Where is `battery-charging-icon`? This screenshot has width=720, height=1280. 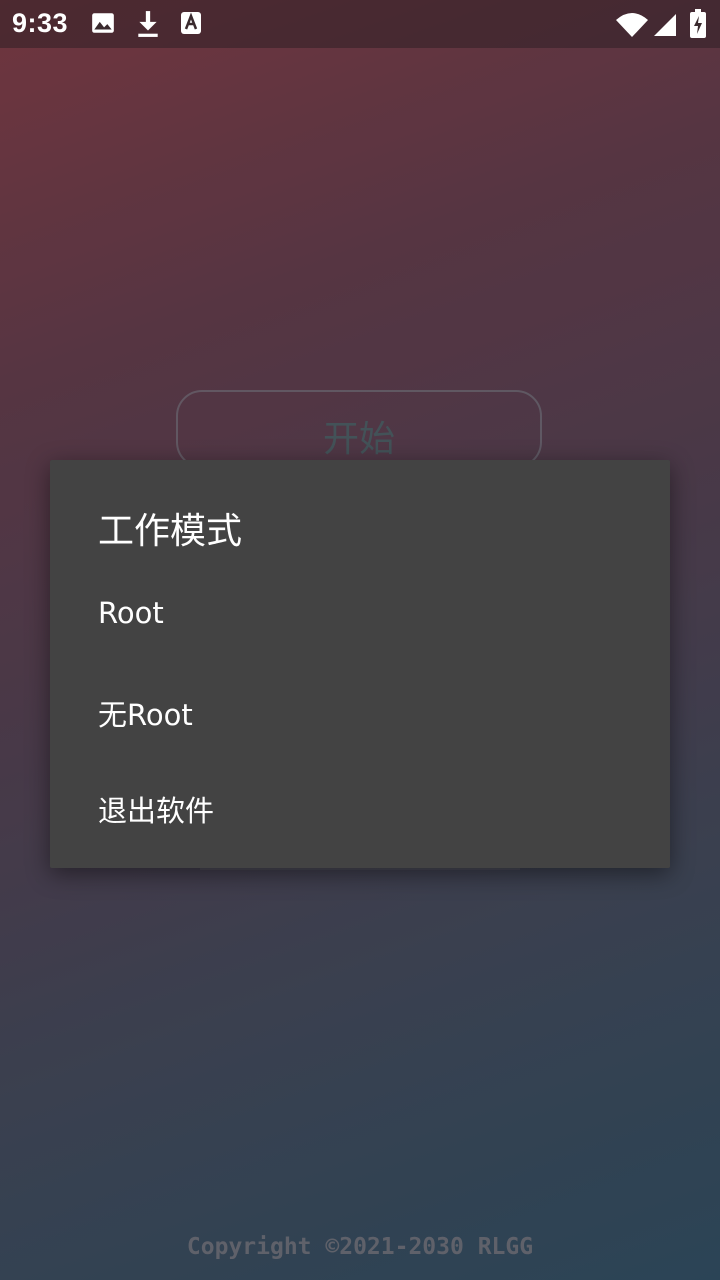
battery-charging-icon is located at coordinates (698, 26).